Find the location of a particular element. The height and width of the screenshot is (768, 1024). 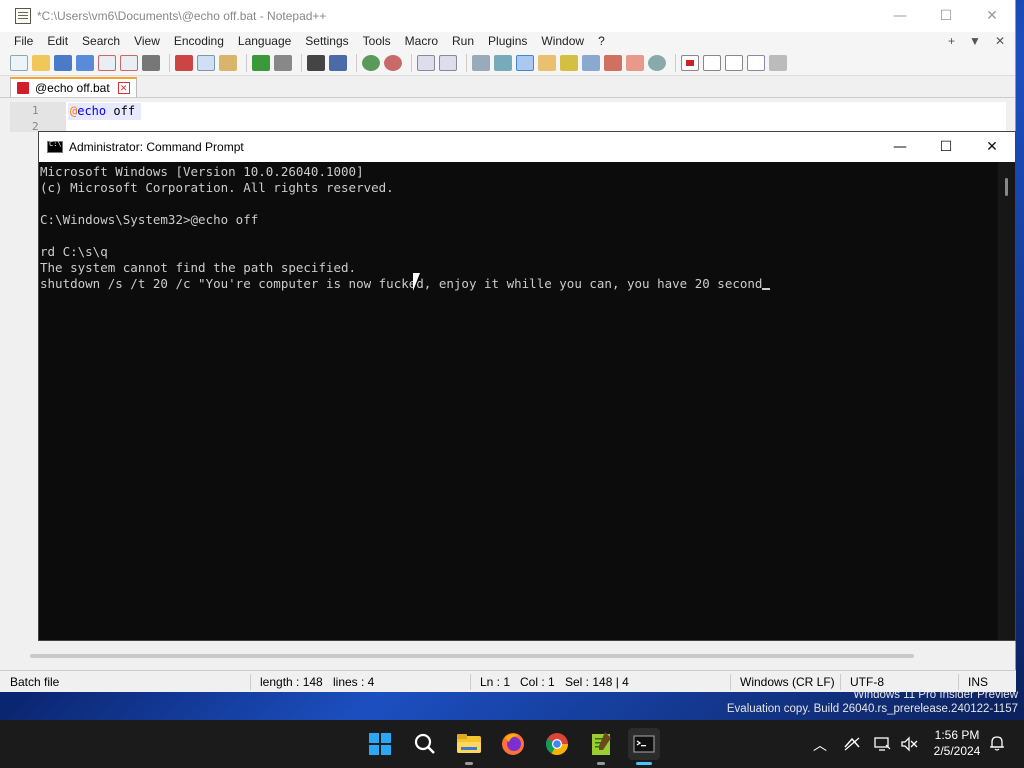

display-icon is located at coordinates (882, 744).